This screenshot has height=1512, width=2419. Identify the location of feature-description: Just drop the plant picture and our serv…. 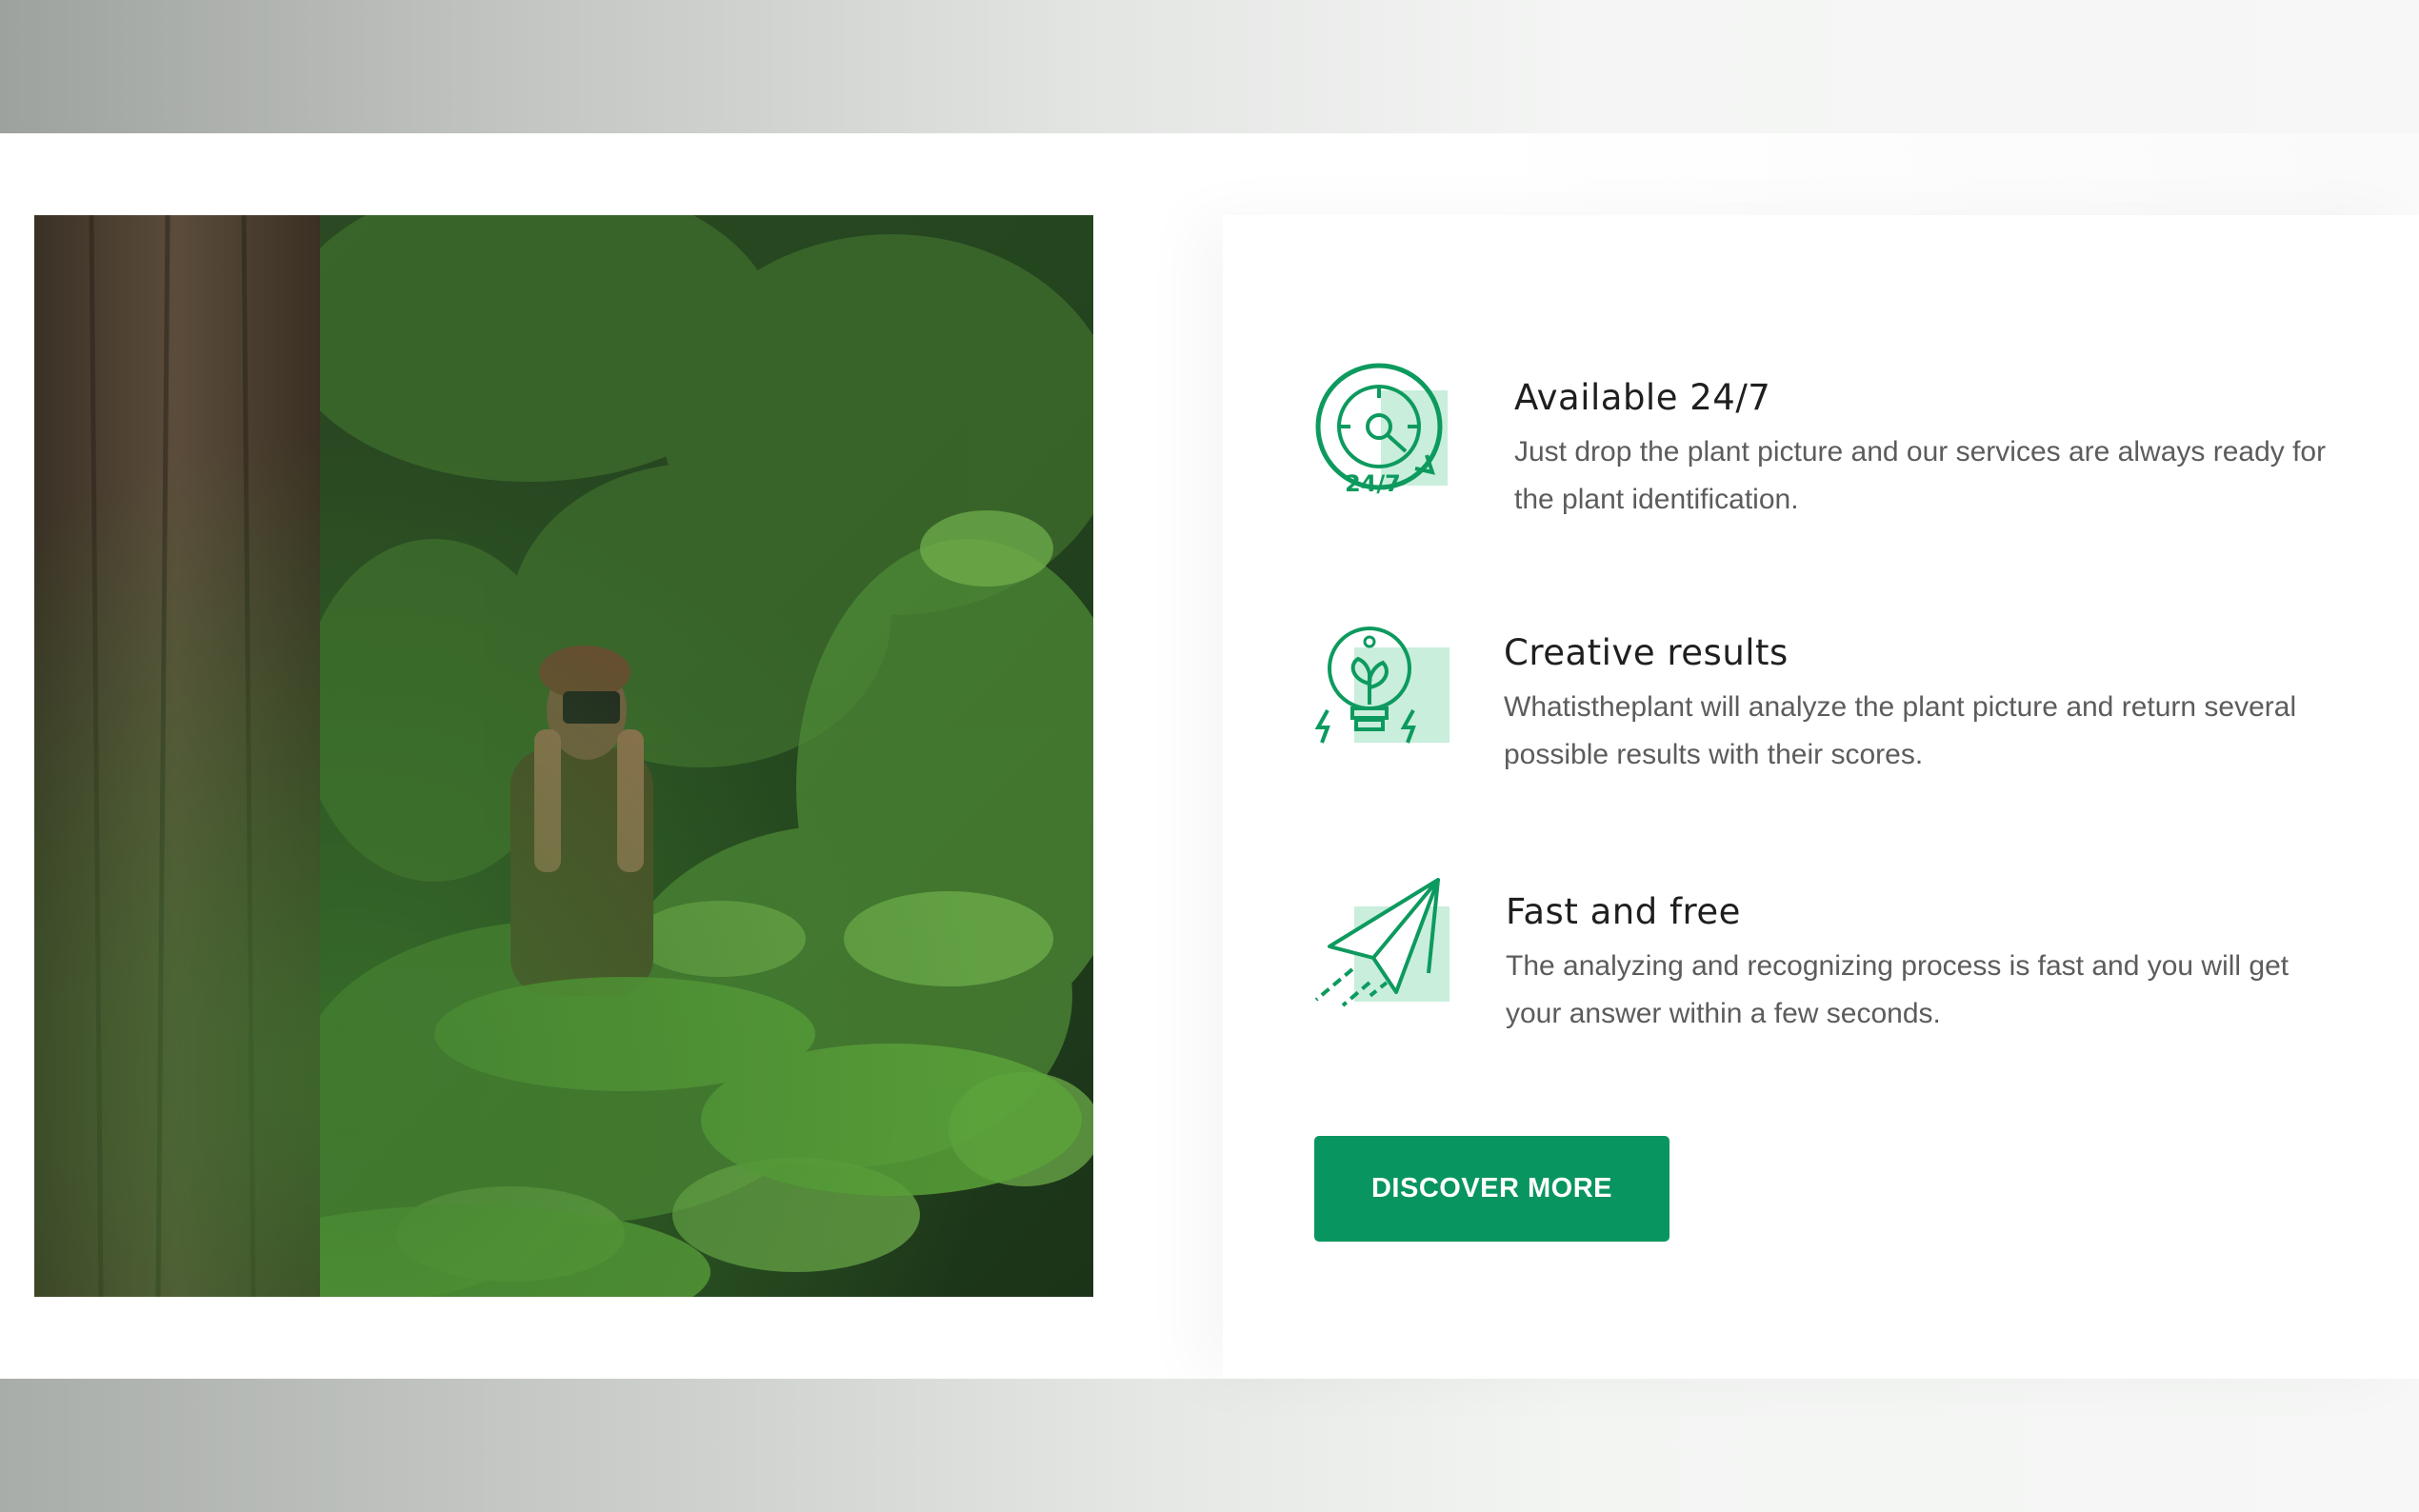
(1920, 475).